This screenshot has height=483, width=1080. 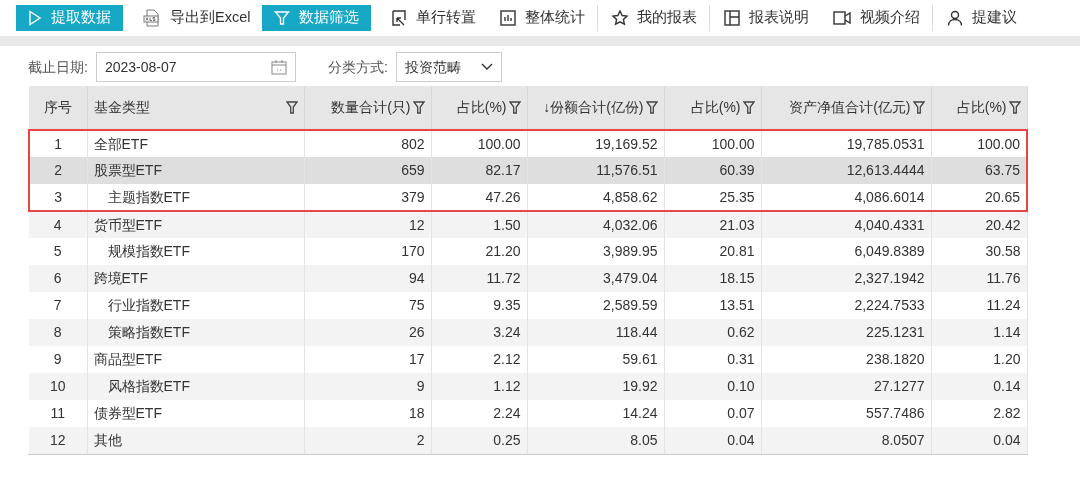 What do you see at coordinates (846, 197) in the screenshot?
I see `table-cell: 4,086.6014` at bounding box center [846, 197].